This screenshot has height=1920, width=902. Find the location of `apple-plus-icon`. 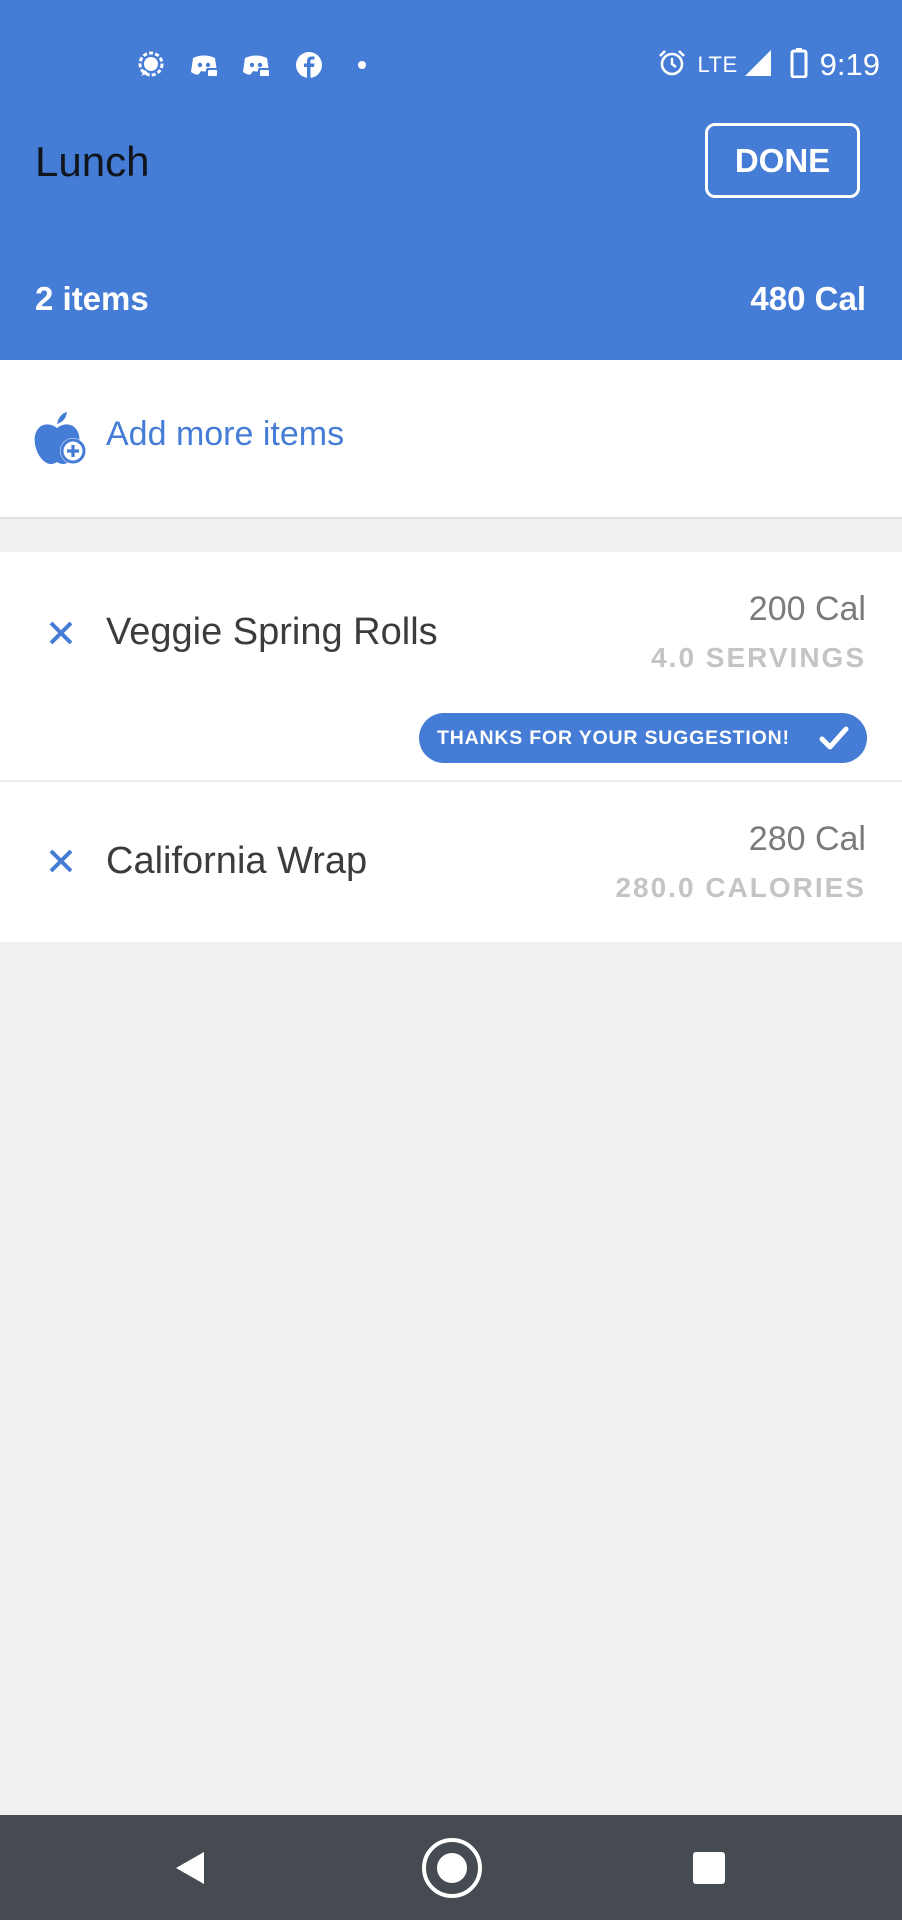

apple-plus-icon is located at coordinates (60, 438).